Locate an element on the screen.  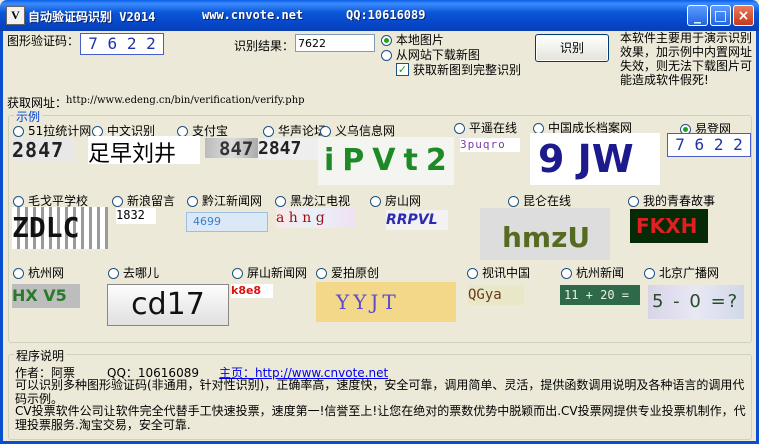
example-pingshan: 屏山新闻网 is located at coordinates (269, 272).